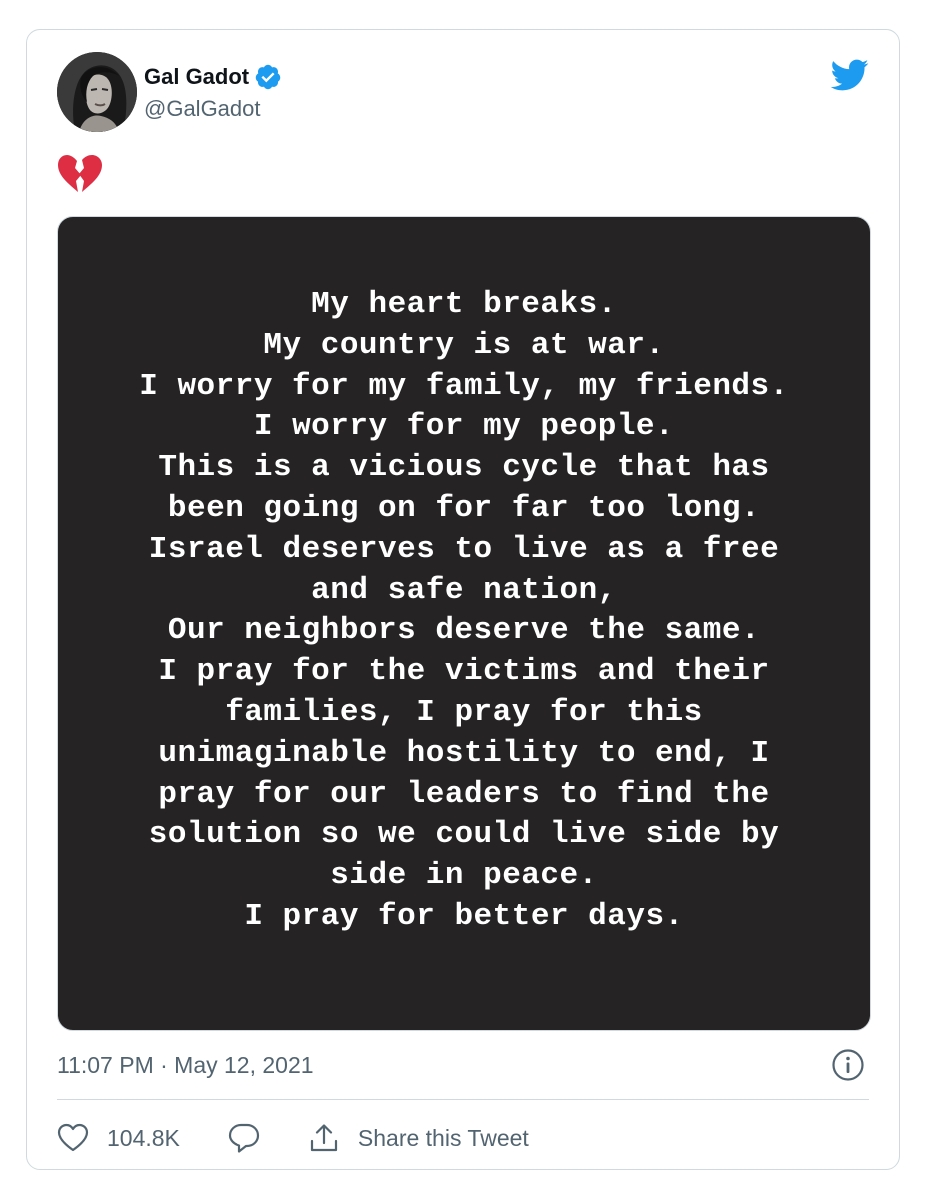 This screenshot has height=1183, width=934. Describe the element at coordinates (464, 794) in the screenshot. I see `image-text-line: pray for our leaders to find the` at that location.